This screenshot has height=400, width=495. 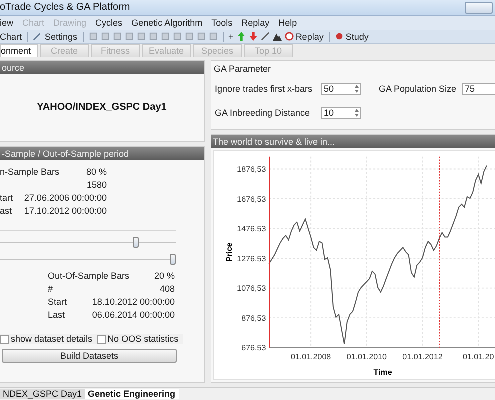 I want to click on field-value: 27.06.2006 00:00:00, so click(x=65, y=198).